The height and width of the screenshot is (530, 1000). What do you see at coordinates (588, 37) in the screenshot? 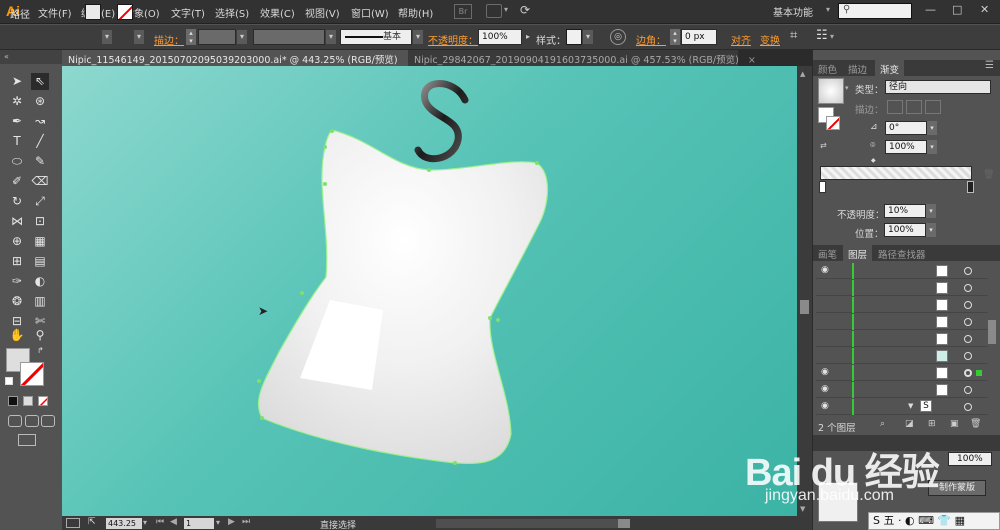
I see `graphic-style-chevron-icon: ▾` at bounding box center [588, 37].